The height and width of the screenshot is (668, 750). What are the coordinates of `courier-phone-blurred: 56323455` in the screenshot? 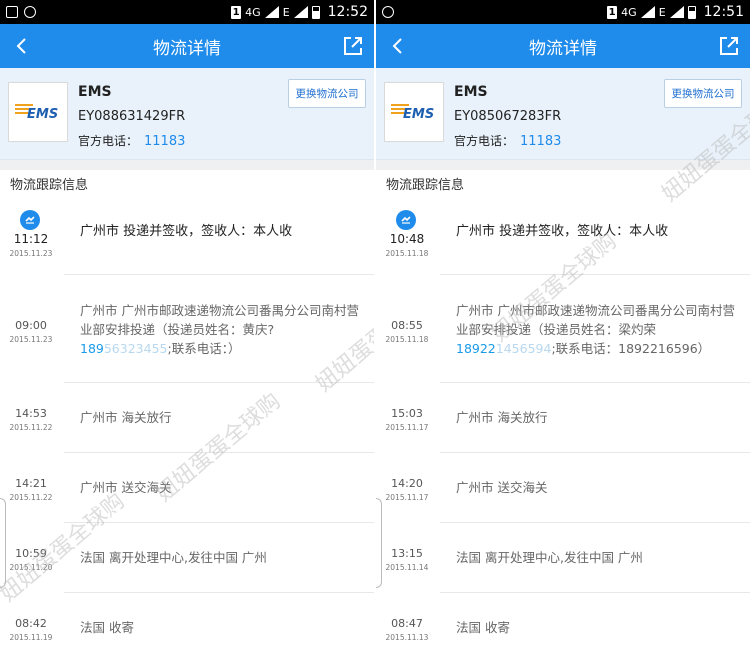 It's located at (135, 348).